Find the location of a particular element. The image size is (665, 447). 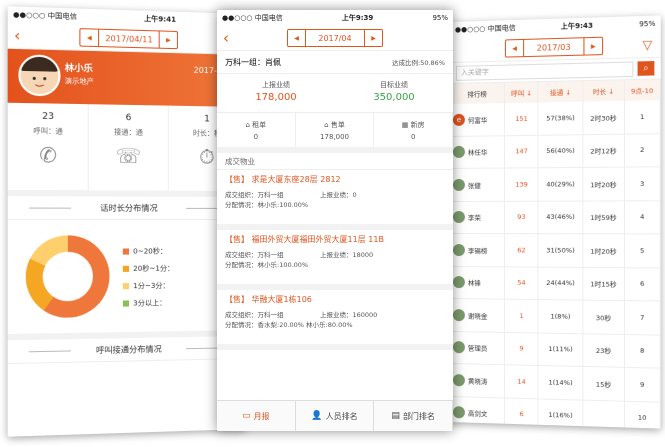

legend-item: 20秒~1分： is located at coordinates (148, 268).